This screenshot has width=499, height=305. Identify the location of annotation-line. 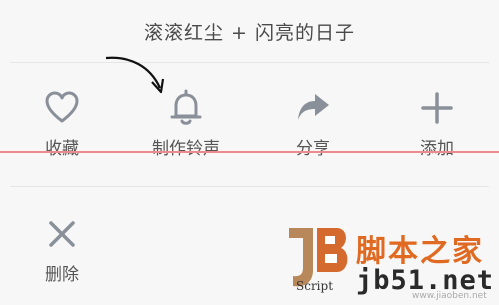
(249, 152).